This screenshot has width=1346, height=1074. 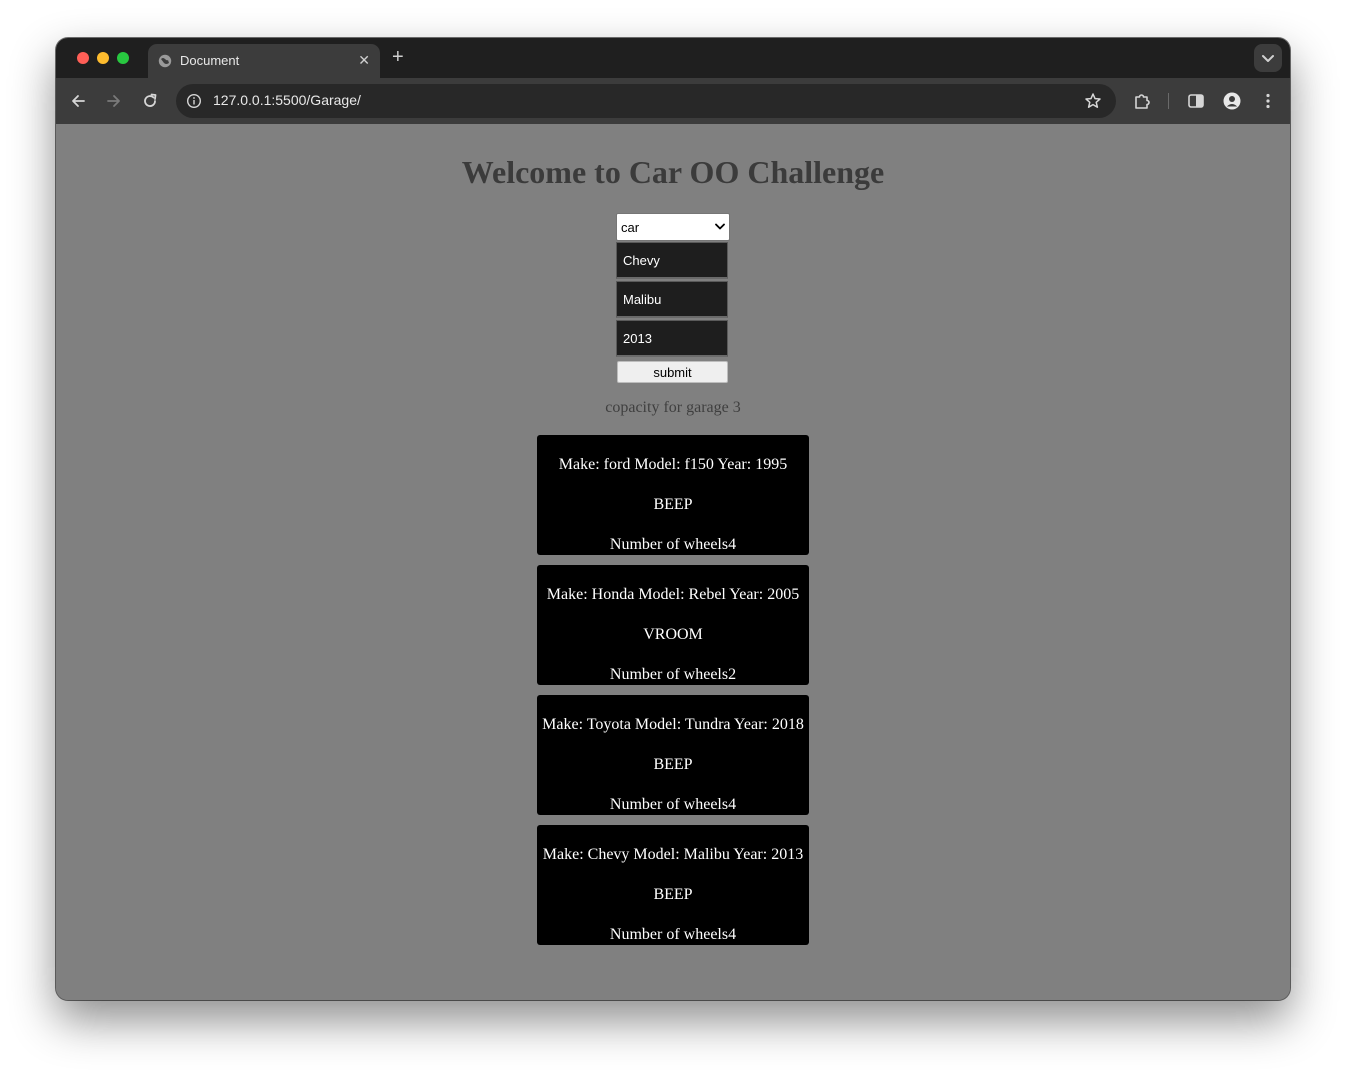 What do you see at coordinates (673, 724) in the screenshot?
I see `vehicle-info: Make: Toyota Model: Tundra Year: 2018` at bounding box center [673, 724].